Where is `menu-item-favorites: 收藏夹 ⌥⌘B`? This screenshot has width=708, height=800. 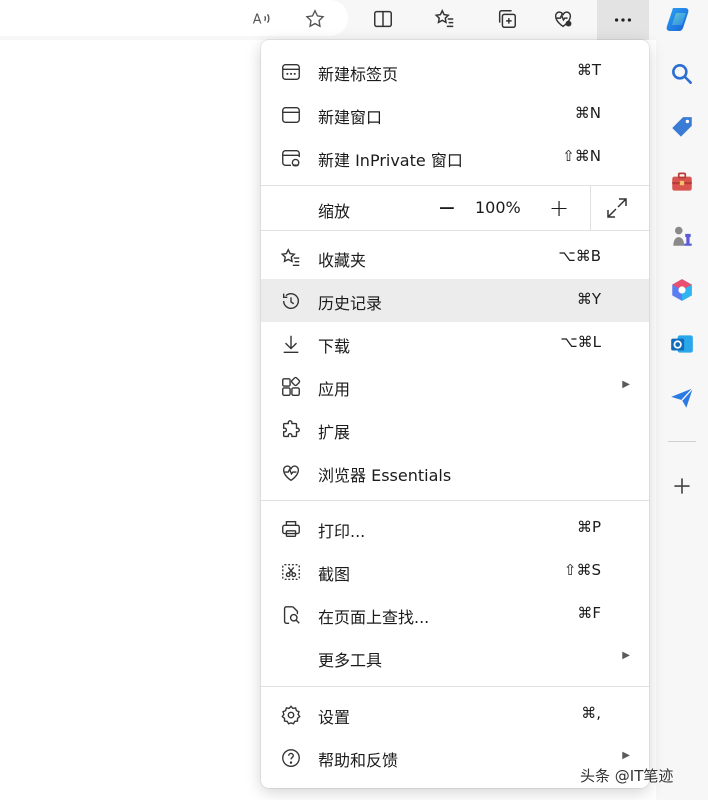
menu-item-favorites: 收藏夹 ⌥⌘B is located at coordinates (455, 257).